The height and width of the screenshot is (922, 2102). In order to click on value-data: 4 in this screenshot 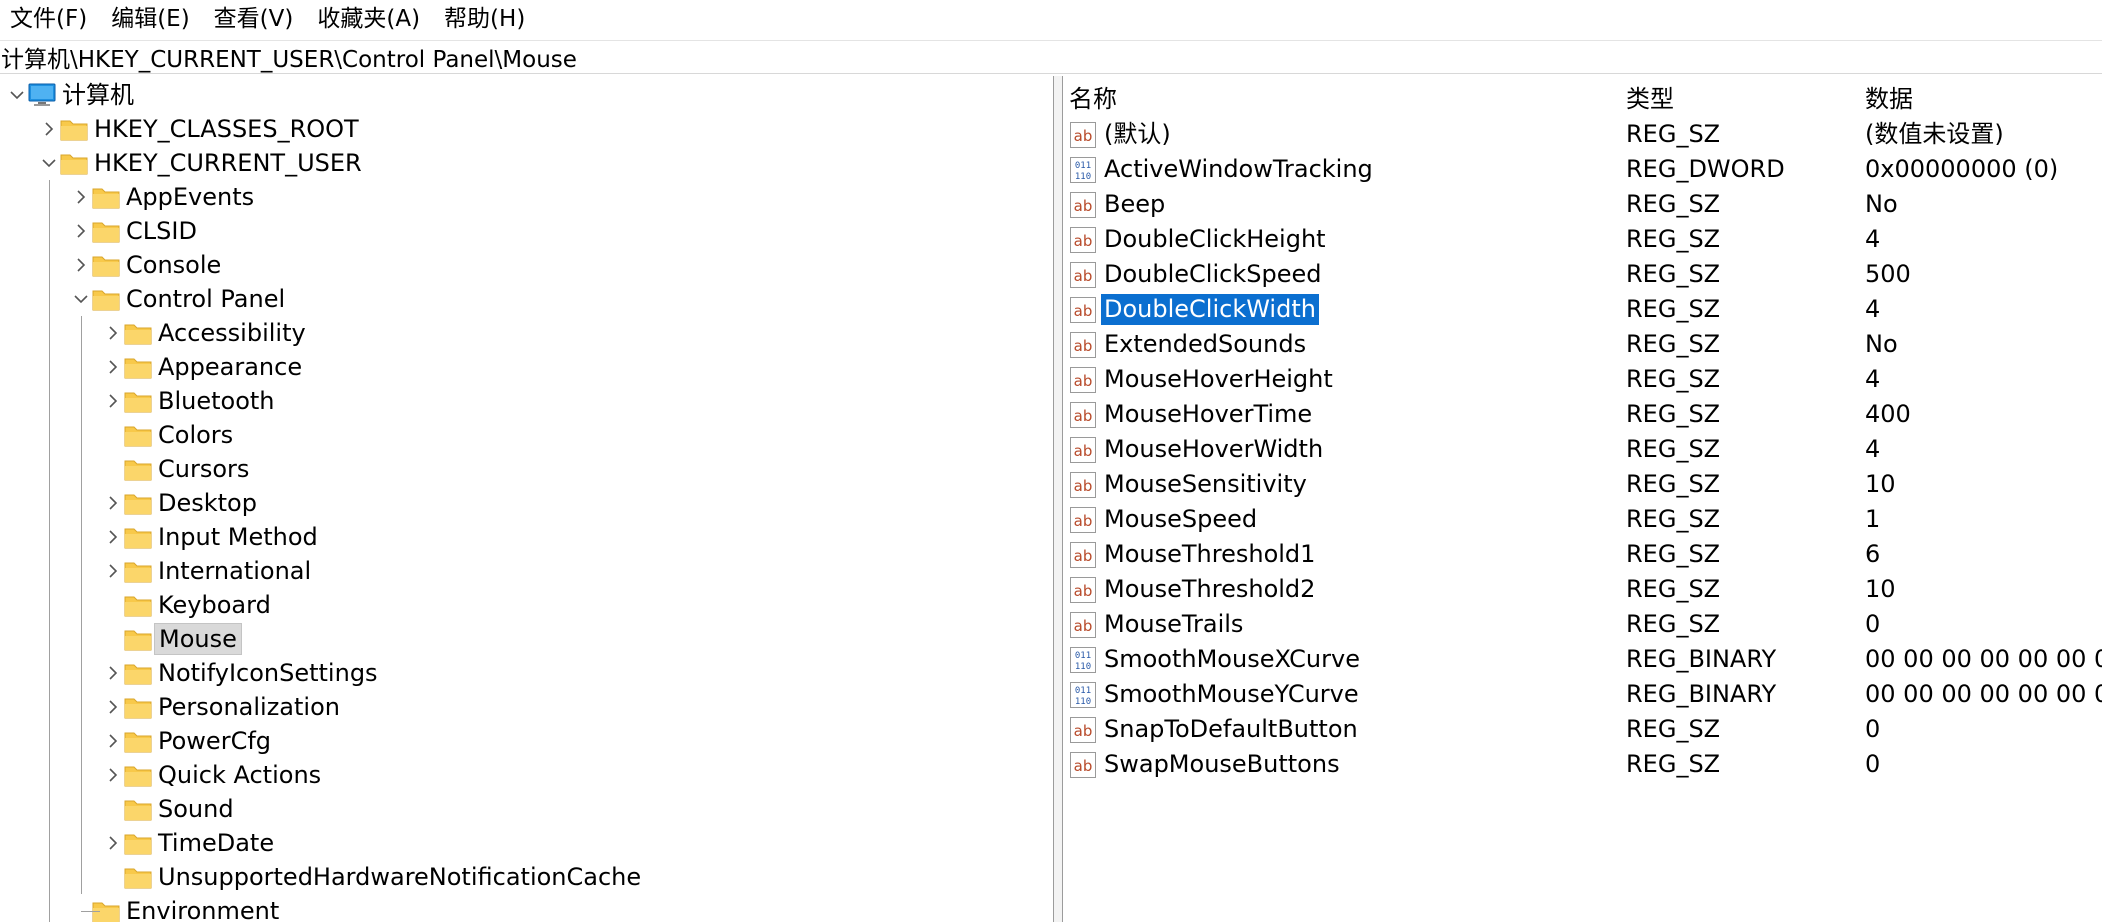, I will do `click(1873, 309)`.